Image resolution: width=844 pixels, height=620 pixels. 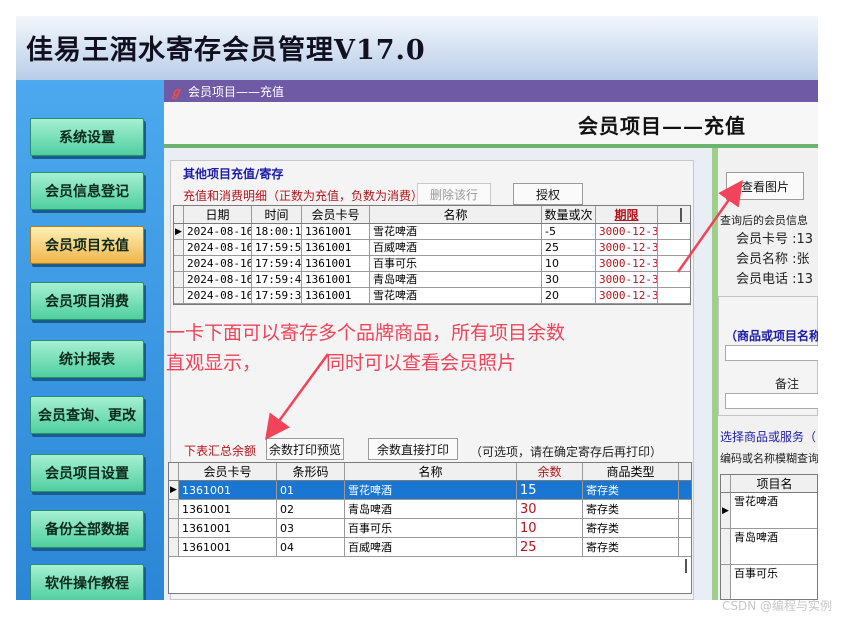 I want to click on goods-list-item: ▶ 雪花啤酒, so click(x=769, y=511).